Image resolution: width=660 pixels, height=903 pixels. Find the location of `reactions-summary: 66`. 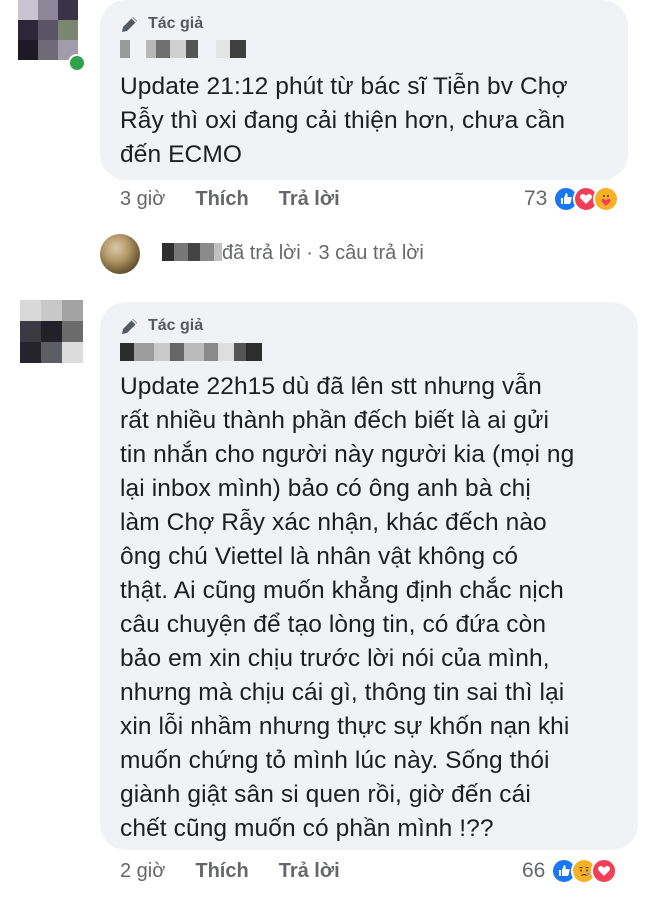

reactions-summary: 66 is located at coordinates (570, 871).